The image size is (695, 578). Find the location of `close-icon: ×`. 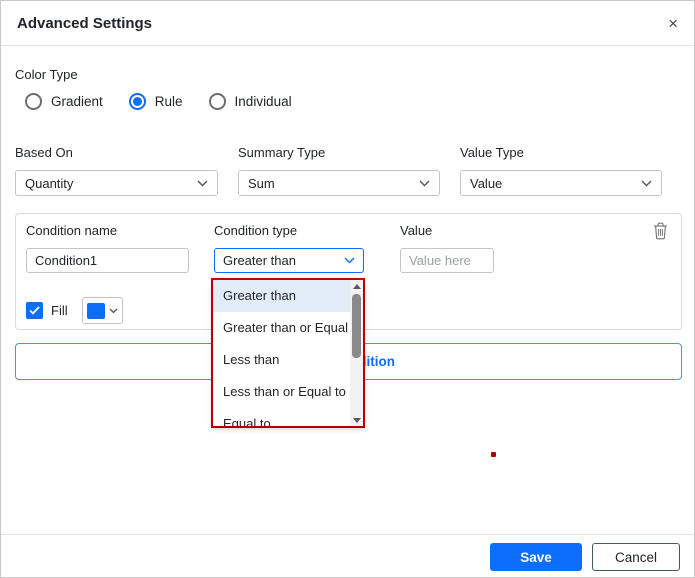

close-icon: × is located at coordinates (673, 23).